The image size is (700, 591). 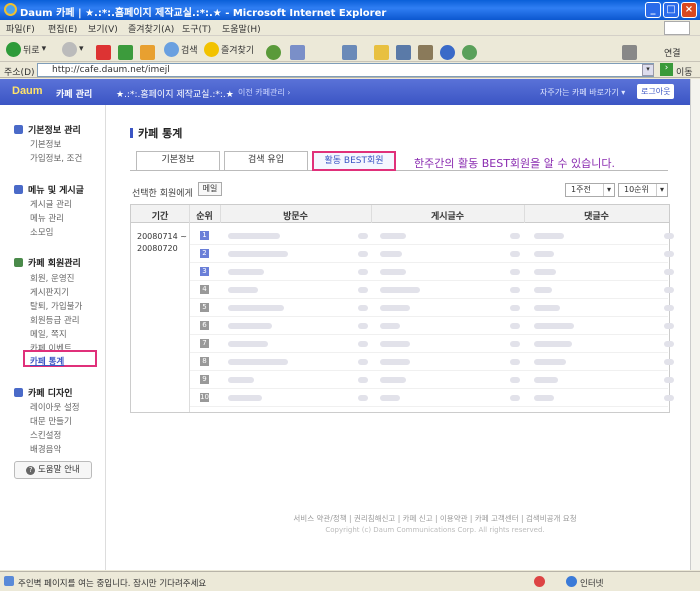 I want to click on messenger-icon, so click(x=403, y=52).